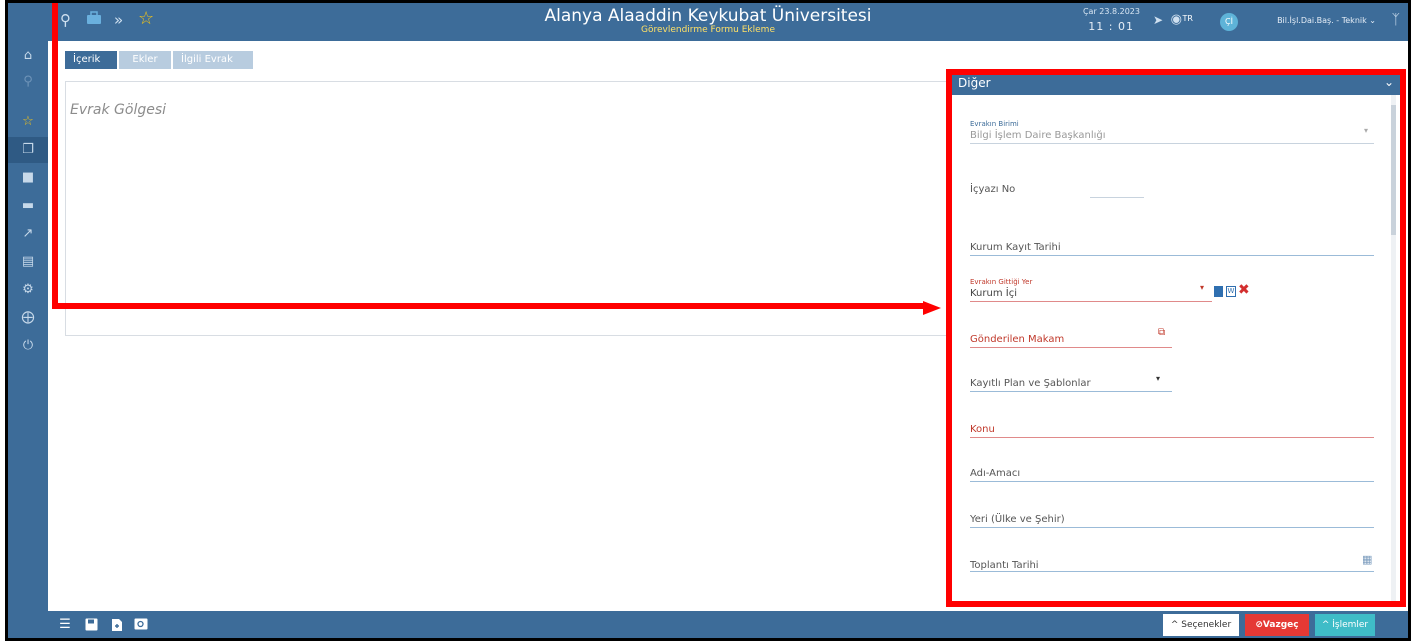 The width and height of the screenshot is (1416, 643). What do you see at coordinates (28, 56) in the screenshot?
I see `home-icon: ⌂` at bounding box center [28, 56].